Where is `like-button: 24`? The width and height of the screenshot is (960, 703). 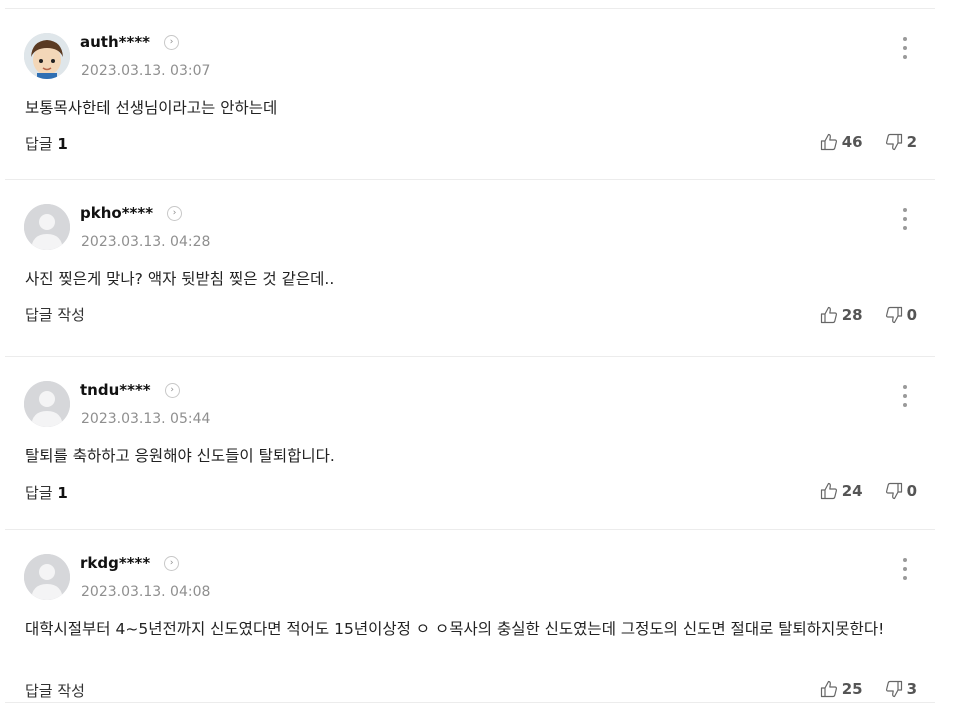
like-button: 24 is located at coordinates (841, 491).